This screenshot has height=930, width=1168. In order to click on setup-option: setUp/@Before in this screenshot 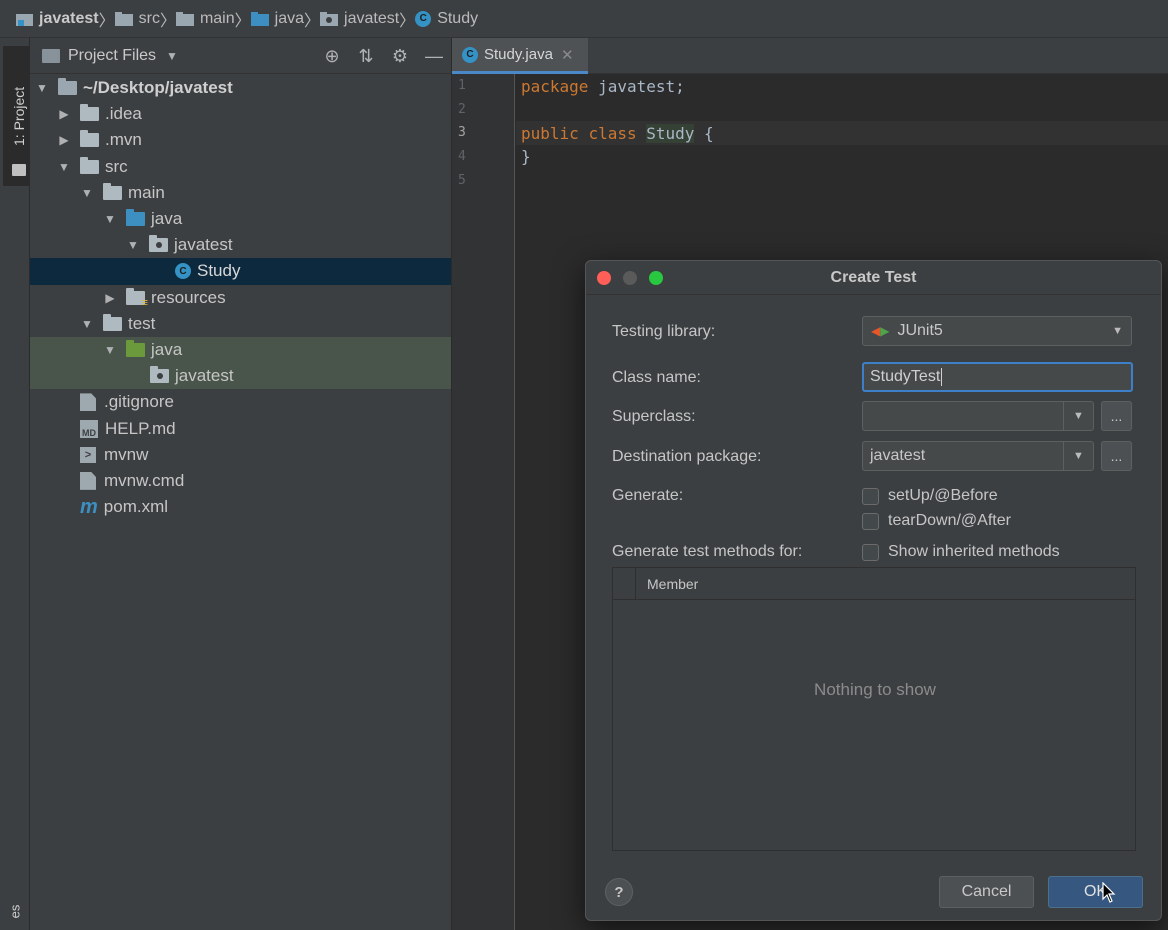, I will do `click(930, 496)`.